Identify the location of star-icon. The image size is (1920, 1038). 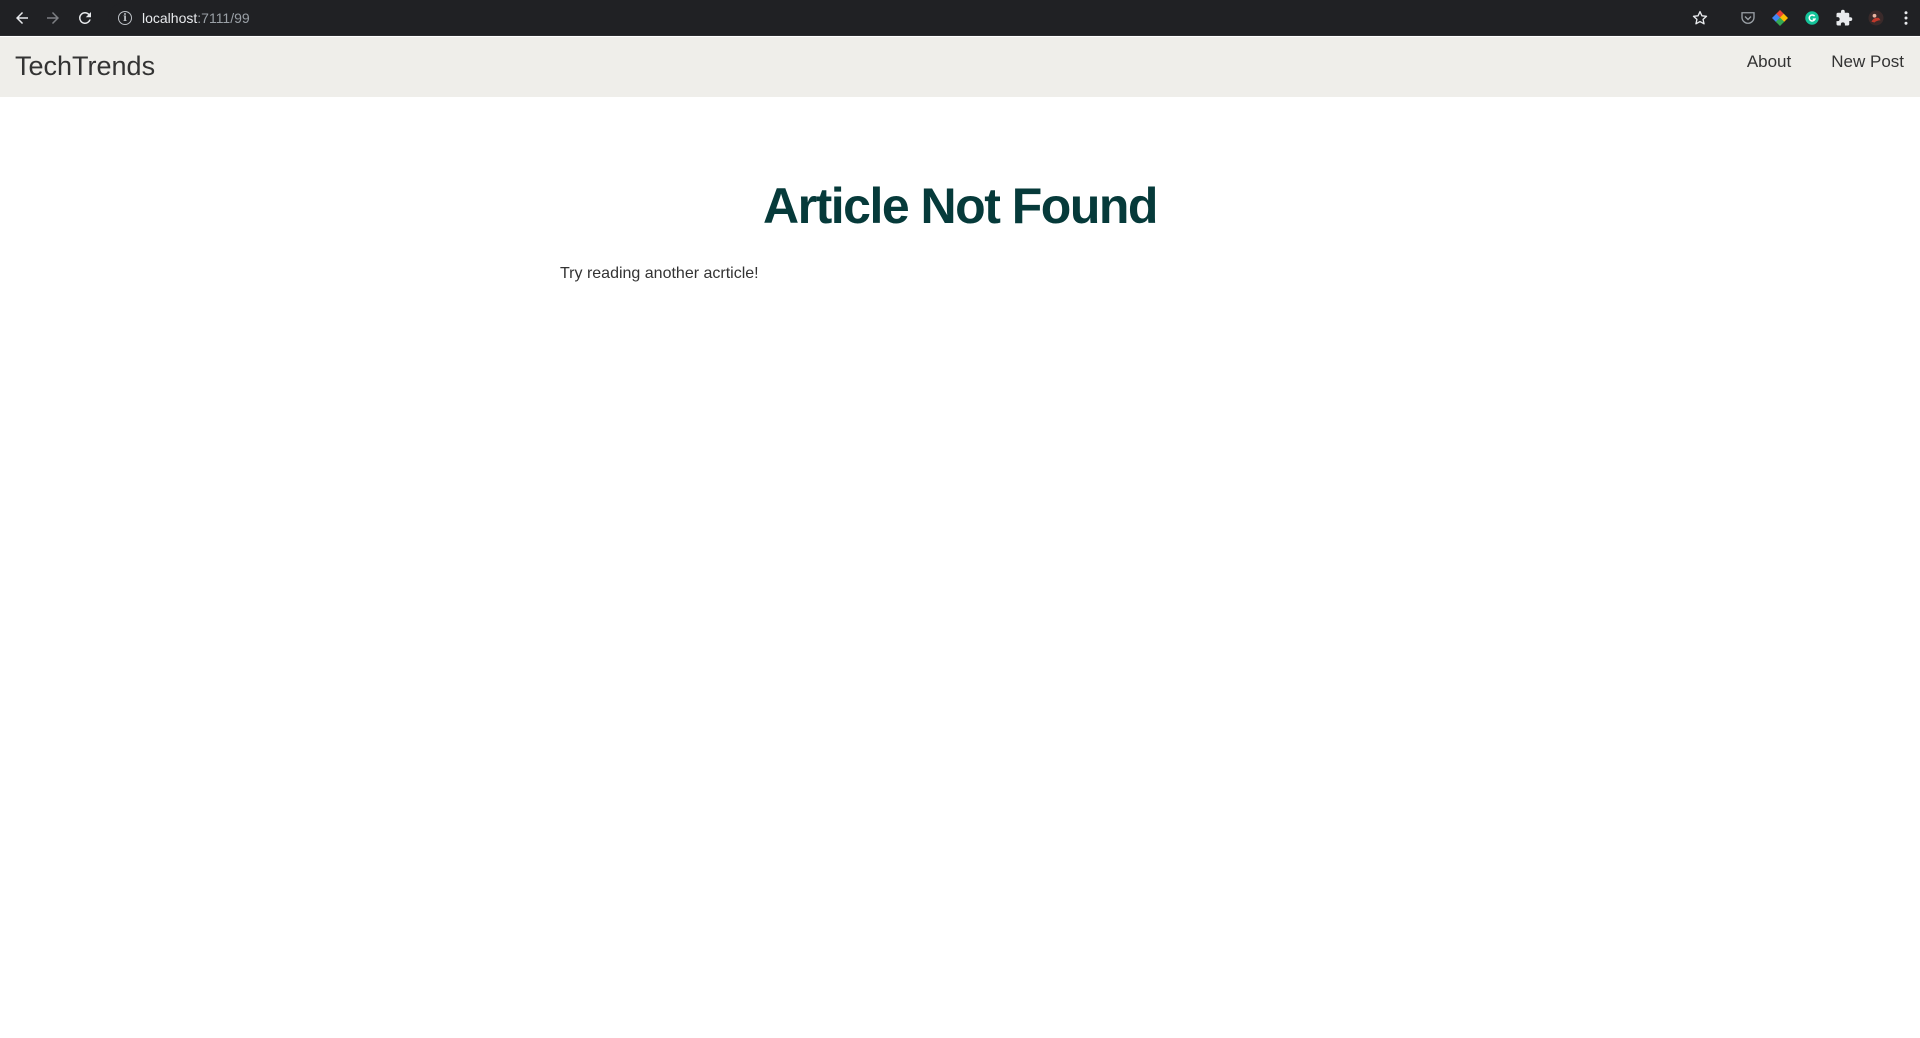
(1700, 17).